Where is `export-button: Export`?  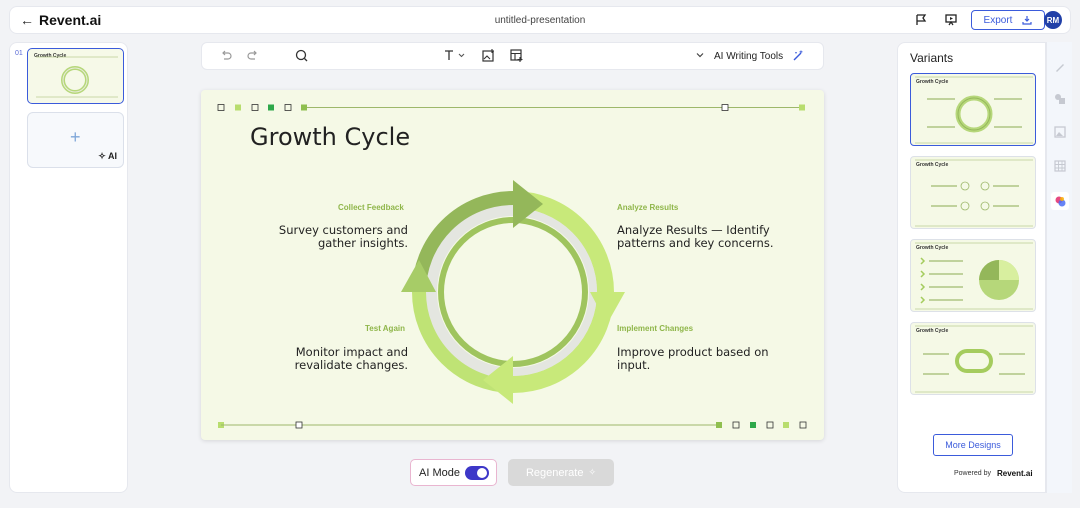 export-button: Export is located at coordinates (1008, 20).